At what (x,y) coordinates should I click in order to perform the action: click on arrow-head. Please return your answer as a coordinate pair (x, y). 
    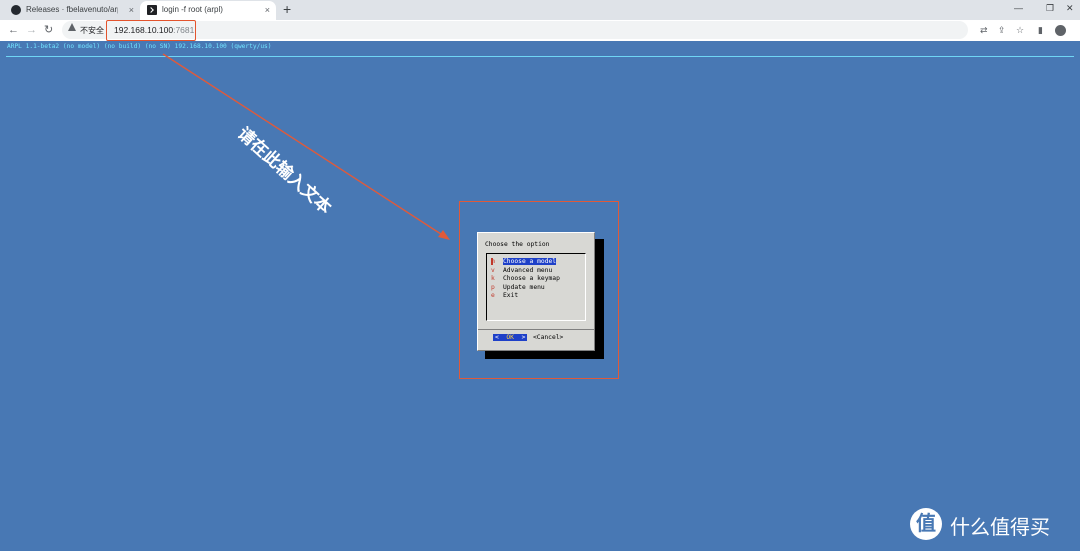
    Looking at the image, I should click on (444, 235).